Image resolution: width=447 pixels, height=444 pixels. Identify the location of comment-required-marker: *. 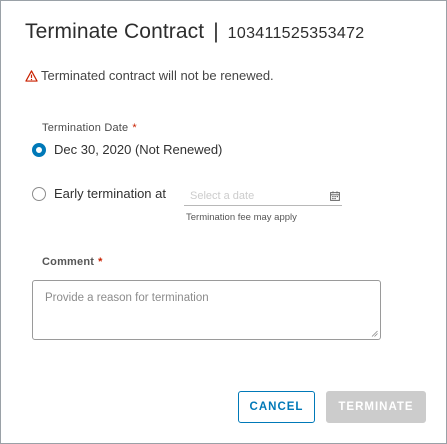
(100, 262).